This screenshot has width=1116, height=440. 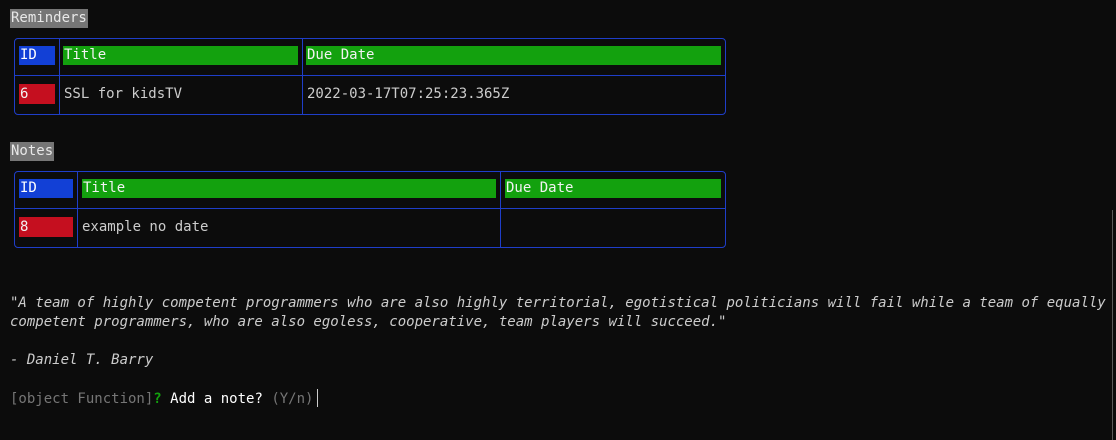 I want to click on notes-label: Notes, so click(x=32, y=151).